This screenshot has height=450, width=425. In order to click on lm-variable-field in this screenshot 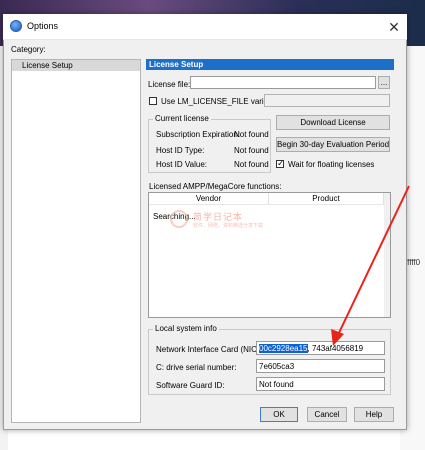, I will do `click(327, 100)`.